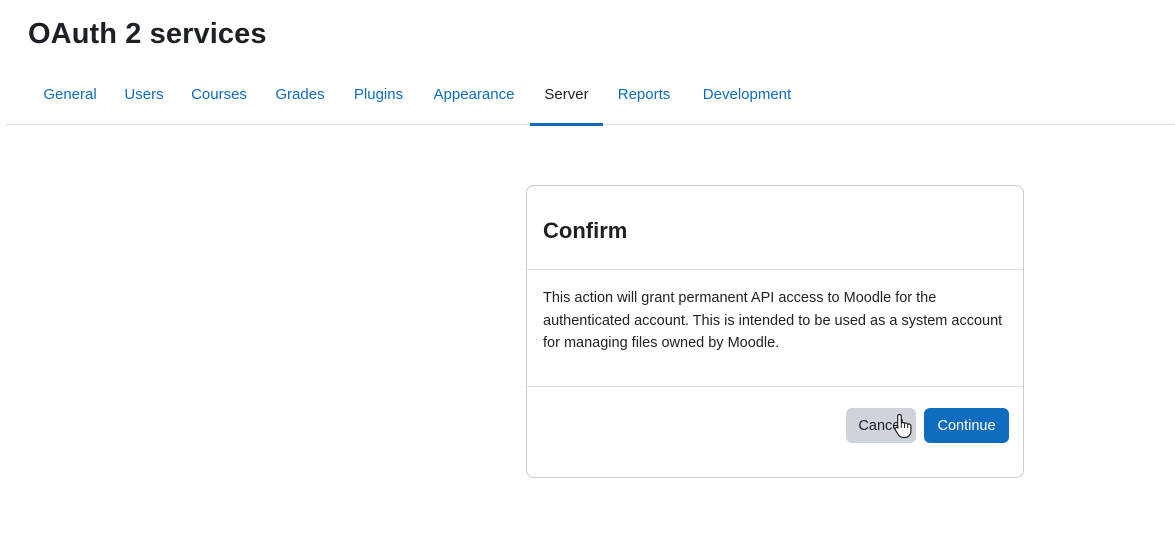 This screenshot has width=1175, height=533. Describe the element at coordinates (70, 94) in the screenshot. I see `tab-general: General` at that location.